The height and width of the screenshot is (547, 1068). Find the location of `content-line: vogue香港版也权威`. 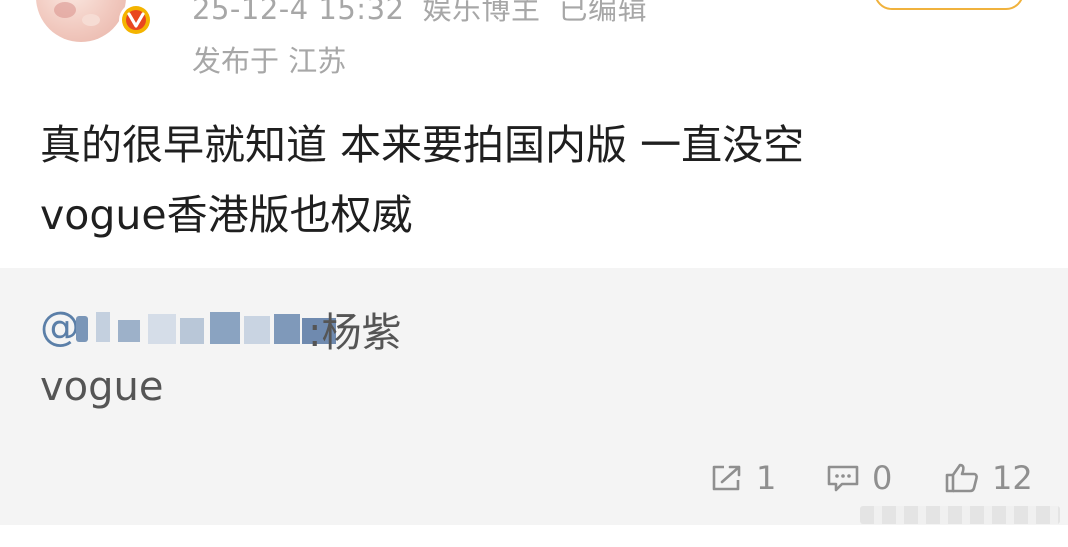

content-line: vogue香港版也权威 is located at coordinates (226, 215).